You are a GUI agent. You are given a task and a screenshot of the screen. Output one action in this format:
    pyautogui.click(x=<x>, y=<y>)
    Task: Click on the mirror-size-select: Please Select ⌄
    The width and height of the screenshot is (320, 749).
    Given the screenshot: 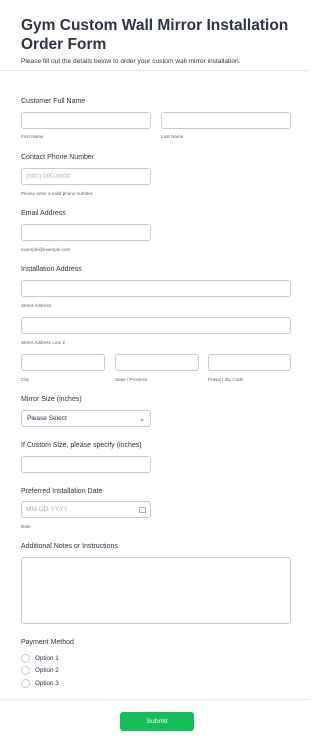 What is the action you would take?
    pyautogui.click(x=86, y=418)
    